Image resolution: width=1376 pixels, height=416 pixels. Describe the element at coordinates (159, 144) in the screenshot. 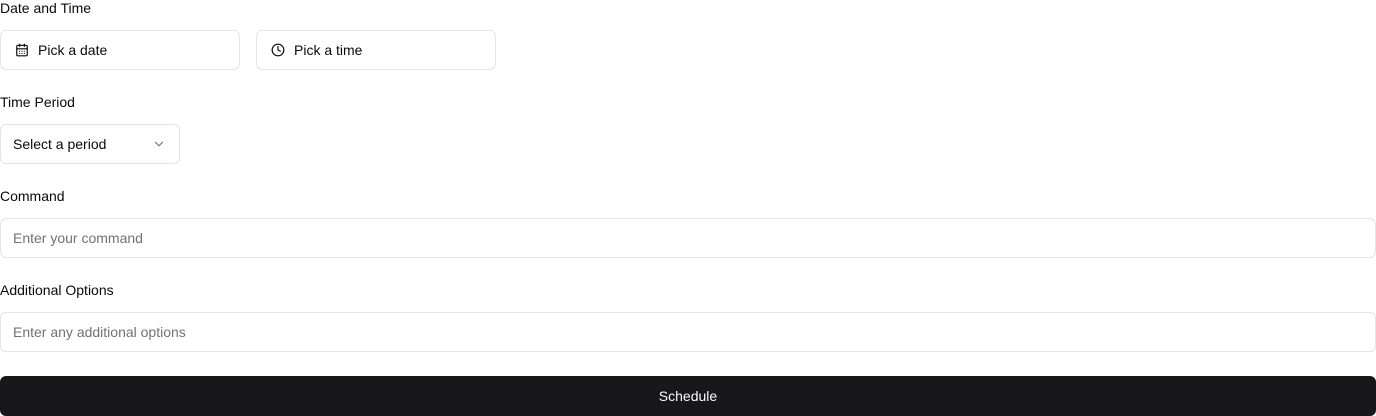

I see `chevron-down-icon` at that location.